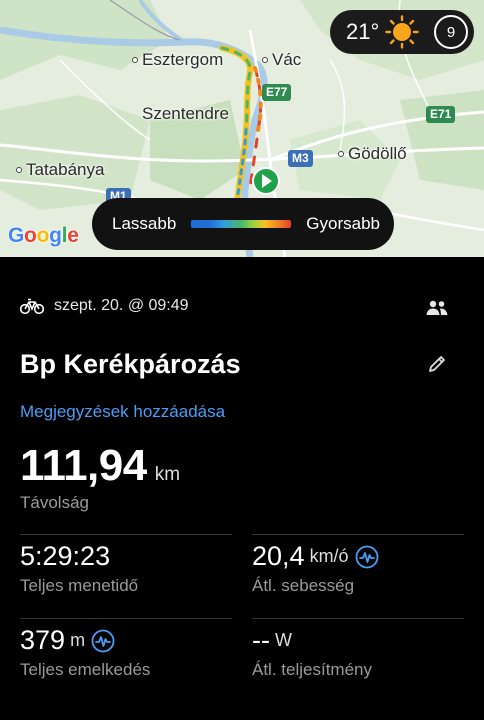  I want to click on map-label-vac: Vác, so click(281, 60).